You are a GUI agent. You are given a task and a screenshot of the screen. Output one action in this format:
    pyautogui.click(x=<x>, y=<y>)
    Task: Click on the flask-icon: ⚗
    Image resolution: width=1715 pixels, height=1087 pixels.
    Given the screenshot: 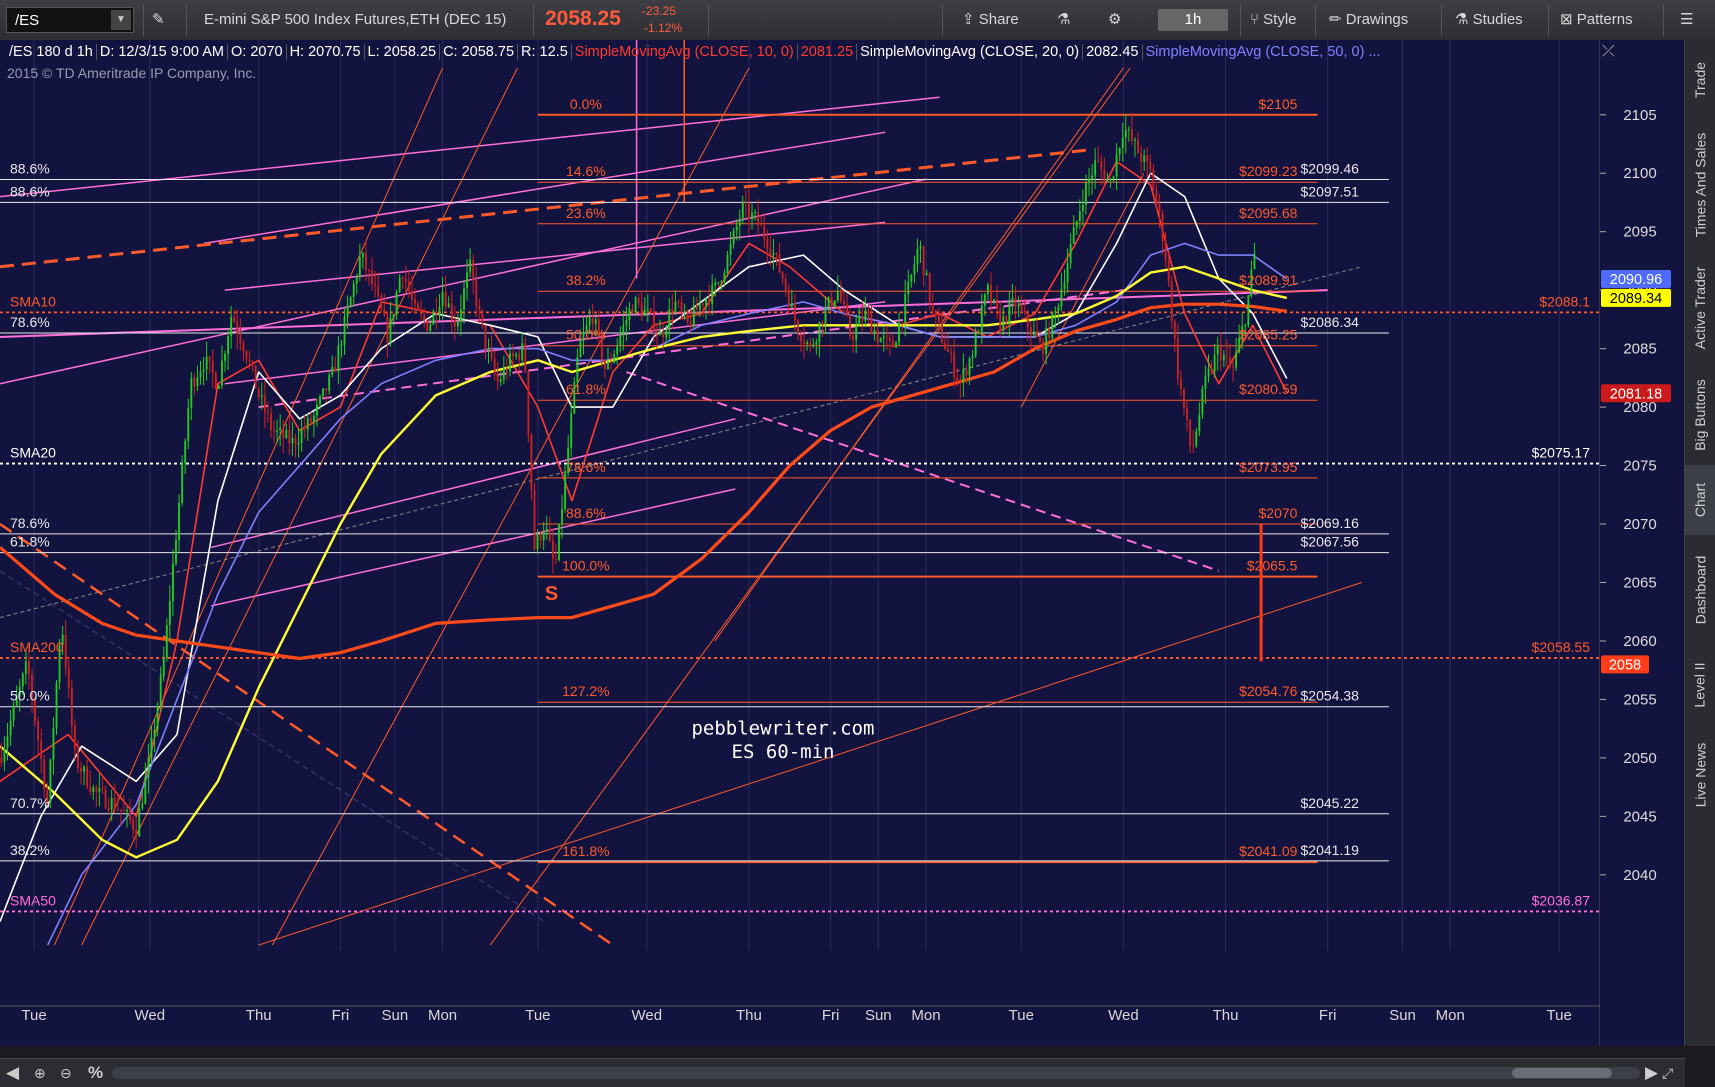 What is the action you would take?
    pyautogui.click(x=1063, y=20)
    